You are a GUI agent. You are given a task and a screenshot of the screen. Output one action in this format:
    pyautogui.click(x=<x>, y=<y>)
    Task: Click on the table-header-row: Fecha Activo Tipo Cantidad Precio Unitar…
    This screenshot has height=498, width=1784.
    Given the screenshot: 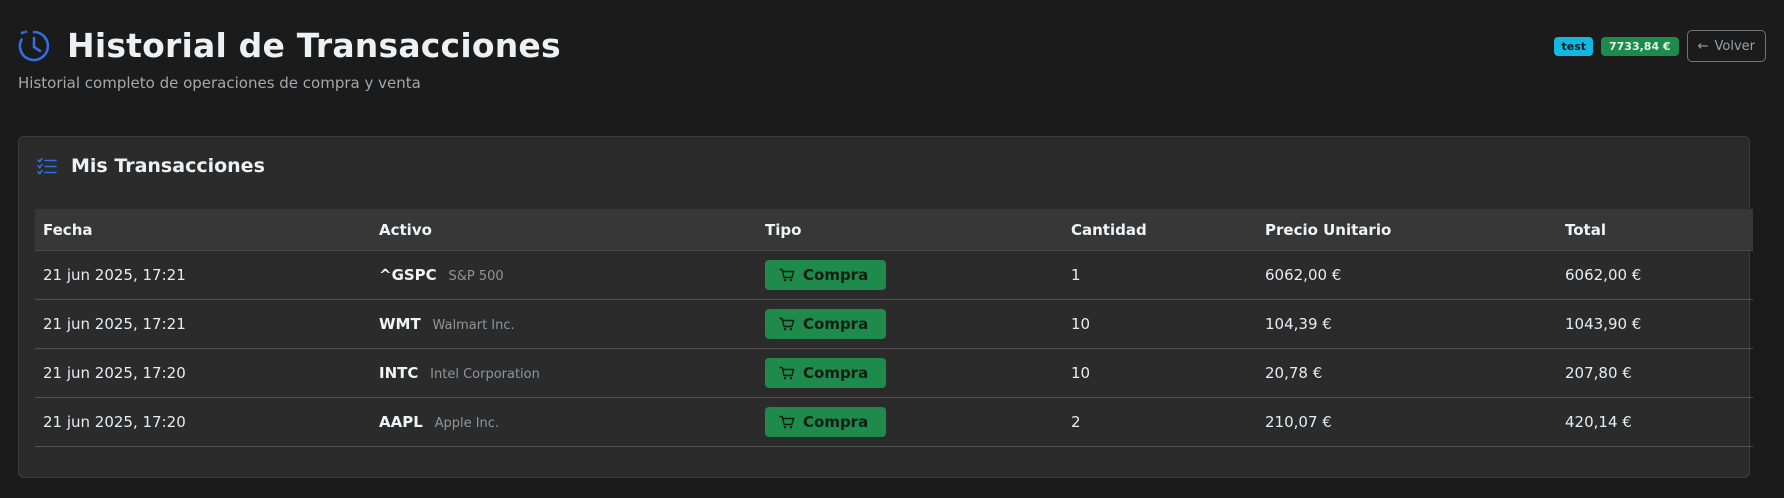 What is the action you would take?
    pyautogui.click(x=894, y=230)
    